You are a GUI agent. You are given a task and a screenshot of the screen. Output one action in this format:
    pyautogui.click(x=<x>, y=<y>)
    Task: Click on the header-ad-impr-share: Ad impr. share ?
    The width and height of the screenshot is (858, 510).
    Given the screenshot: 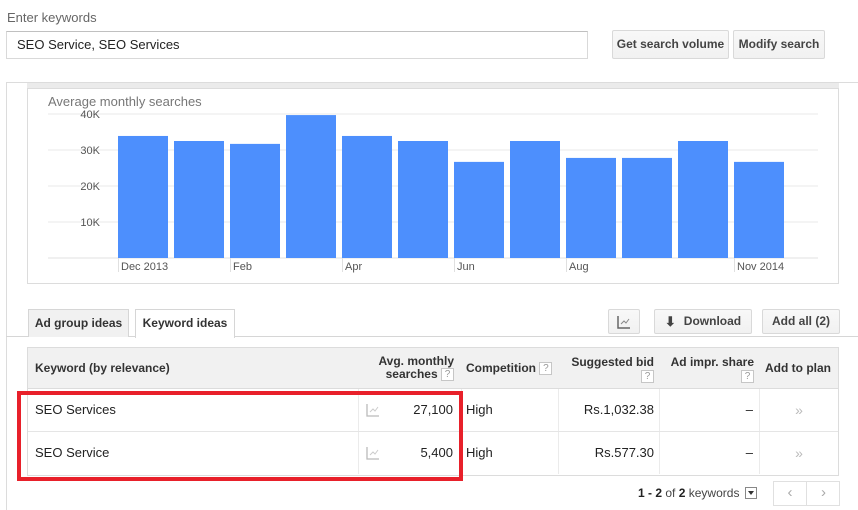 What is the action you would take?
    pyautogui.click(x=707, y=368)
    